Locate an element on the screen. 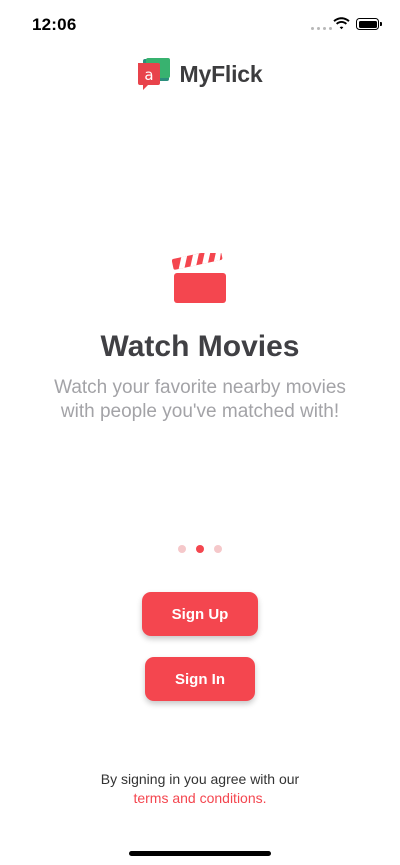 The height and width of the screenshot is (865, 400). status-bar: 12:06 is located at coordinates (200, 25).